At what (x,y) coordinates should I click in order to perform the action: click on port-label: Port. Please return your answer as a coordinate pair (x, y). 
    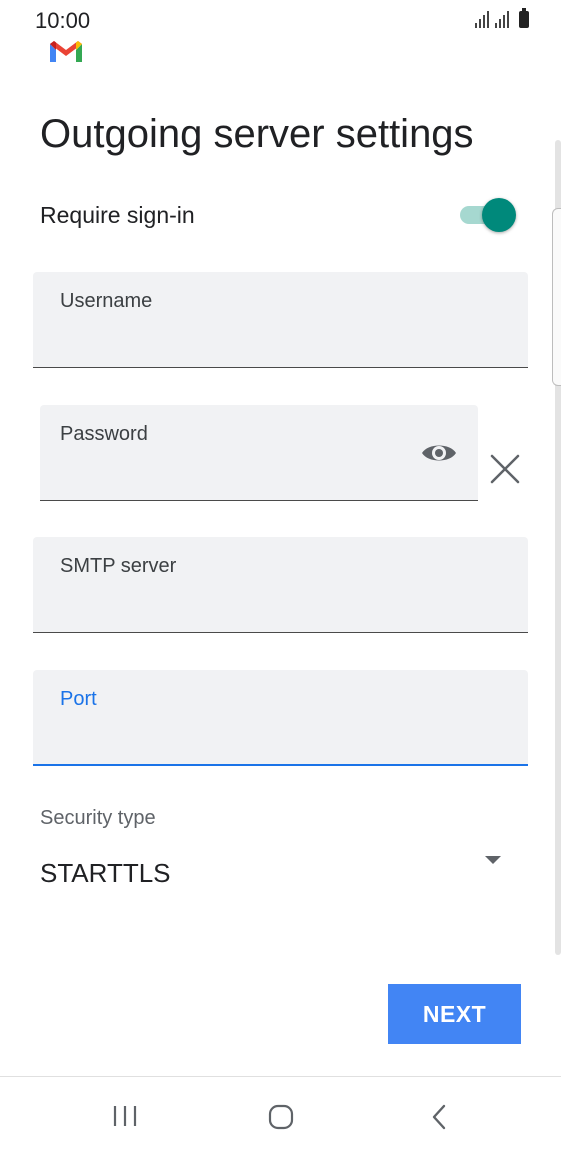
    Looking at the image, I should click on (78, 699).